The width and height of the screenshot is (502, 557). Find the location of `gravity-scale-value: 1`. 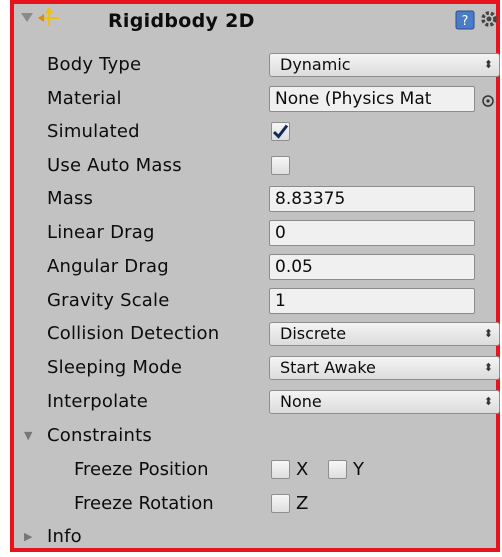

gravity-scale-value: 1 is located at coordinates (280, 301).